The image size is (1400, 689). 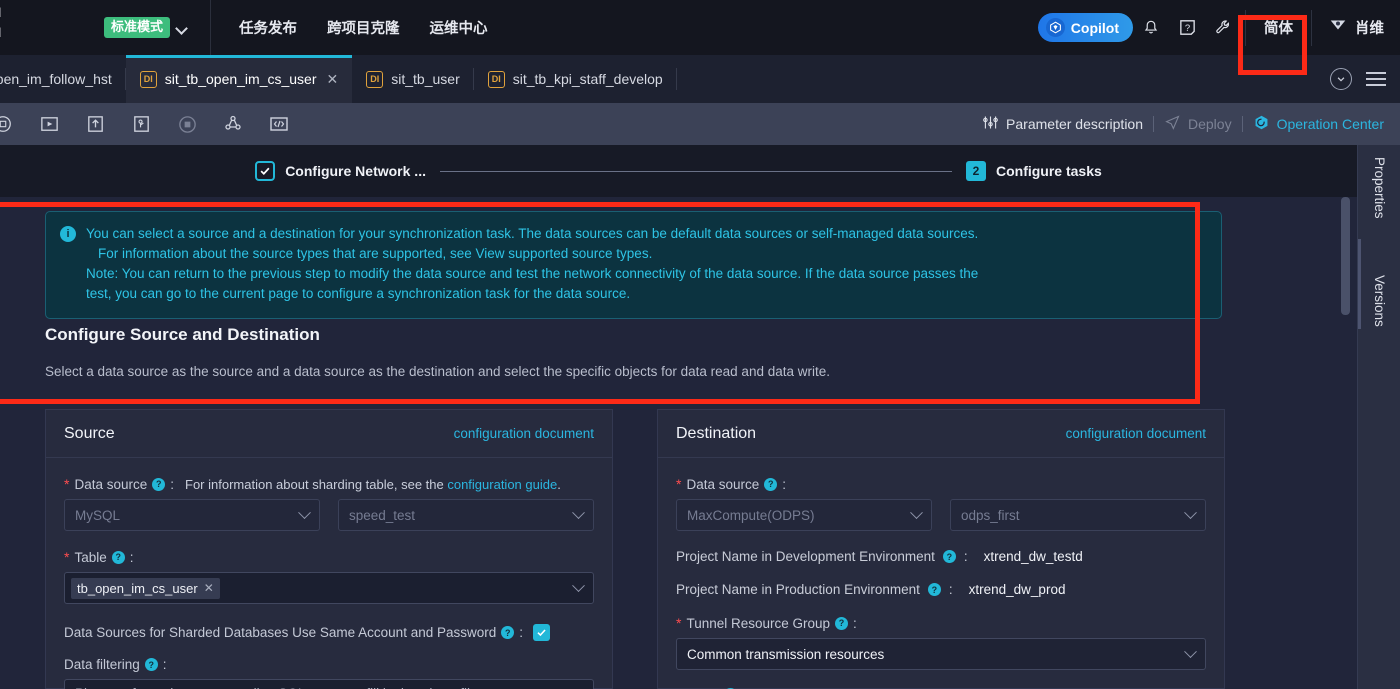 What do you see at coordinates (363, 27) in the screenshot?
I see `nav-cross-project-clone: 跨项目克隆` at bounding box center [363, 27].